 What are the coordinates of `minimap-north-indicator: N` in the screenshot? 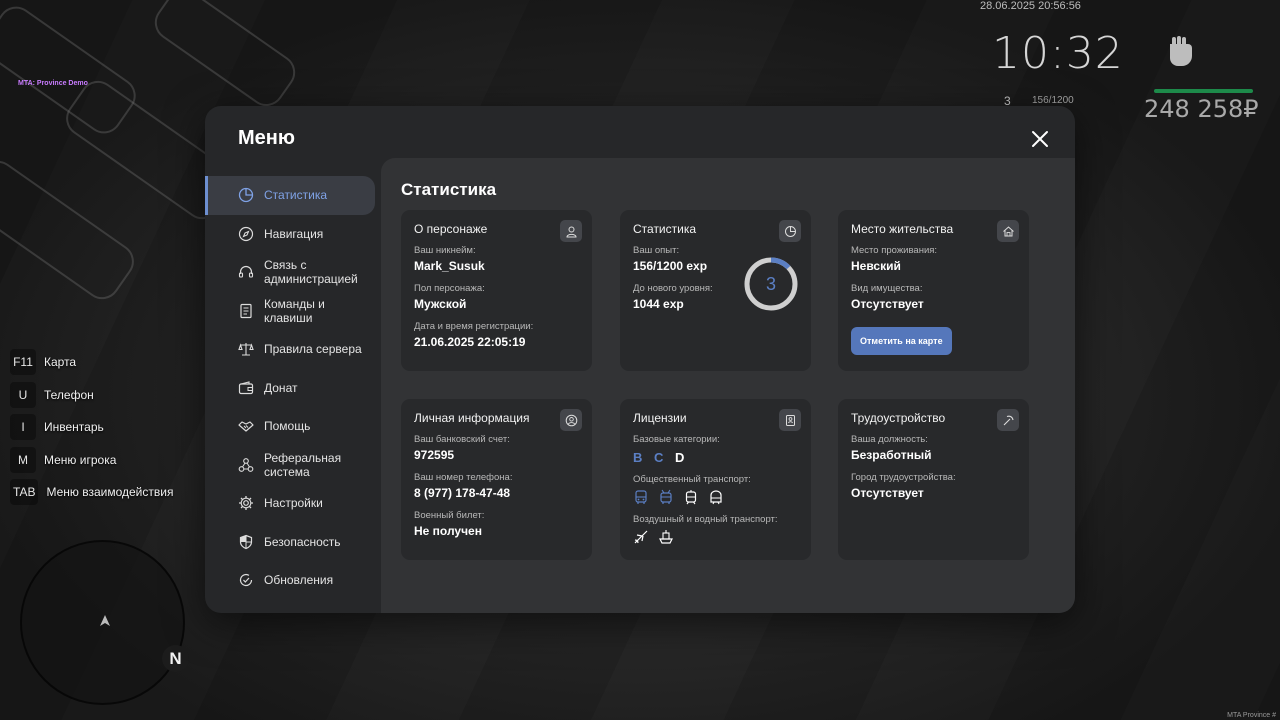 It's located at (175, 658).